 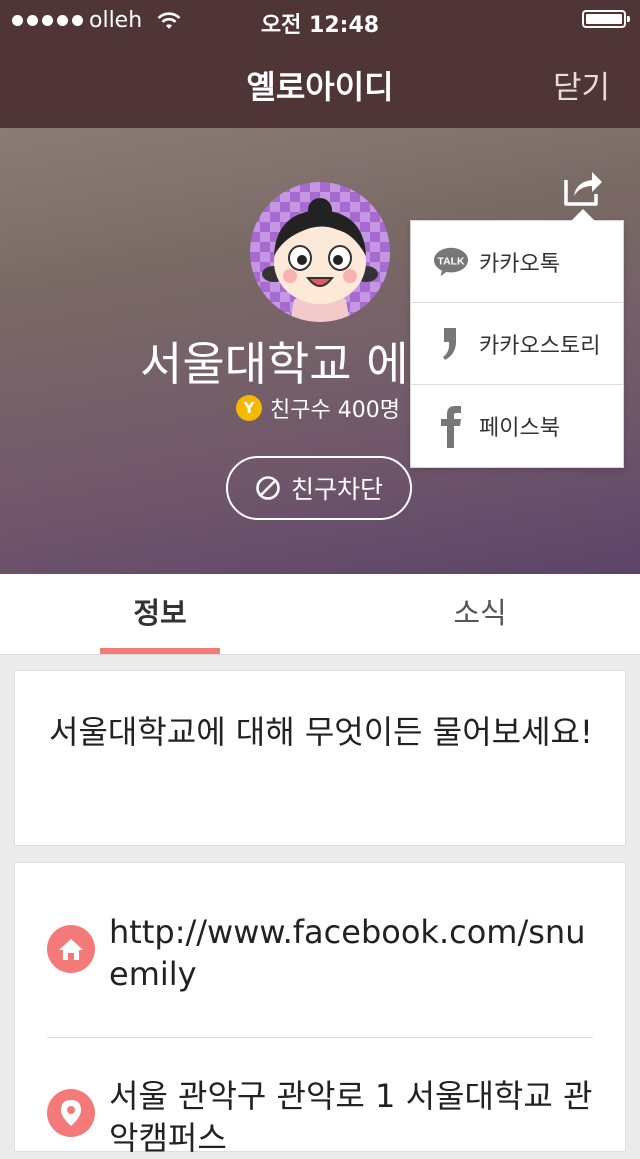 I want to click on kakaostory-icon, so click(x=451, y=344).